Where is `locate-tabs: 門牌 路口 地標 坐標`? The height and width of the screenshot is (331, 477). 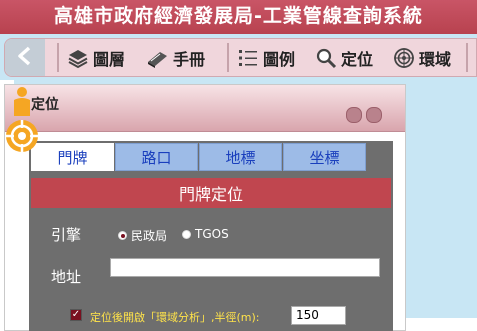 locate-tabs: 門牌 路口 地標 坐標 is located at coordinates (211, 157).